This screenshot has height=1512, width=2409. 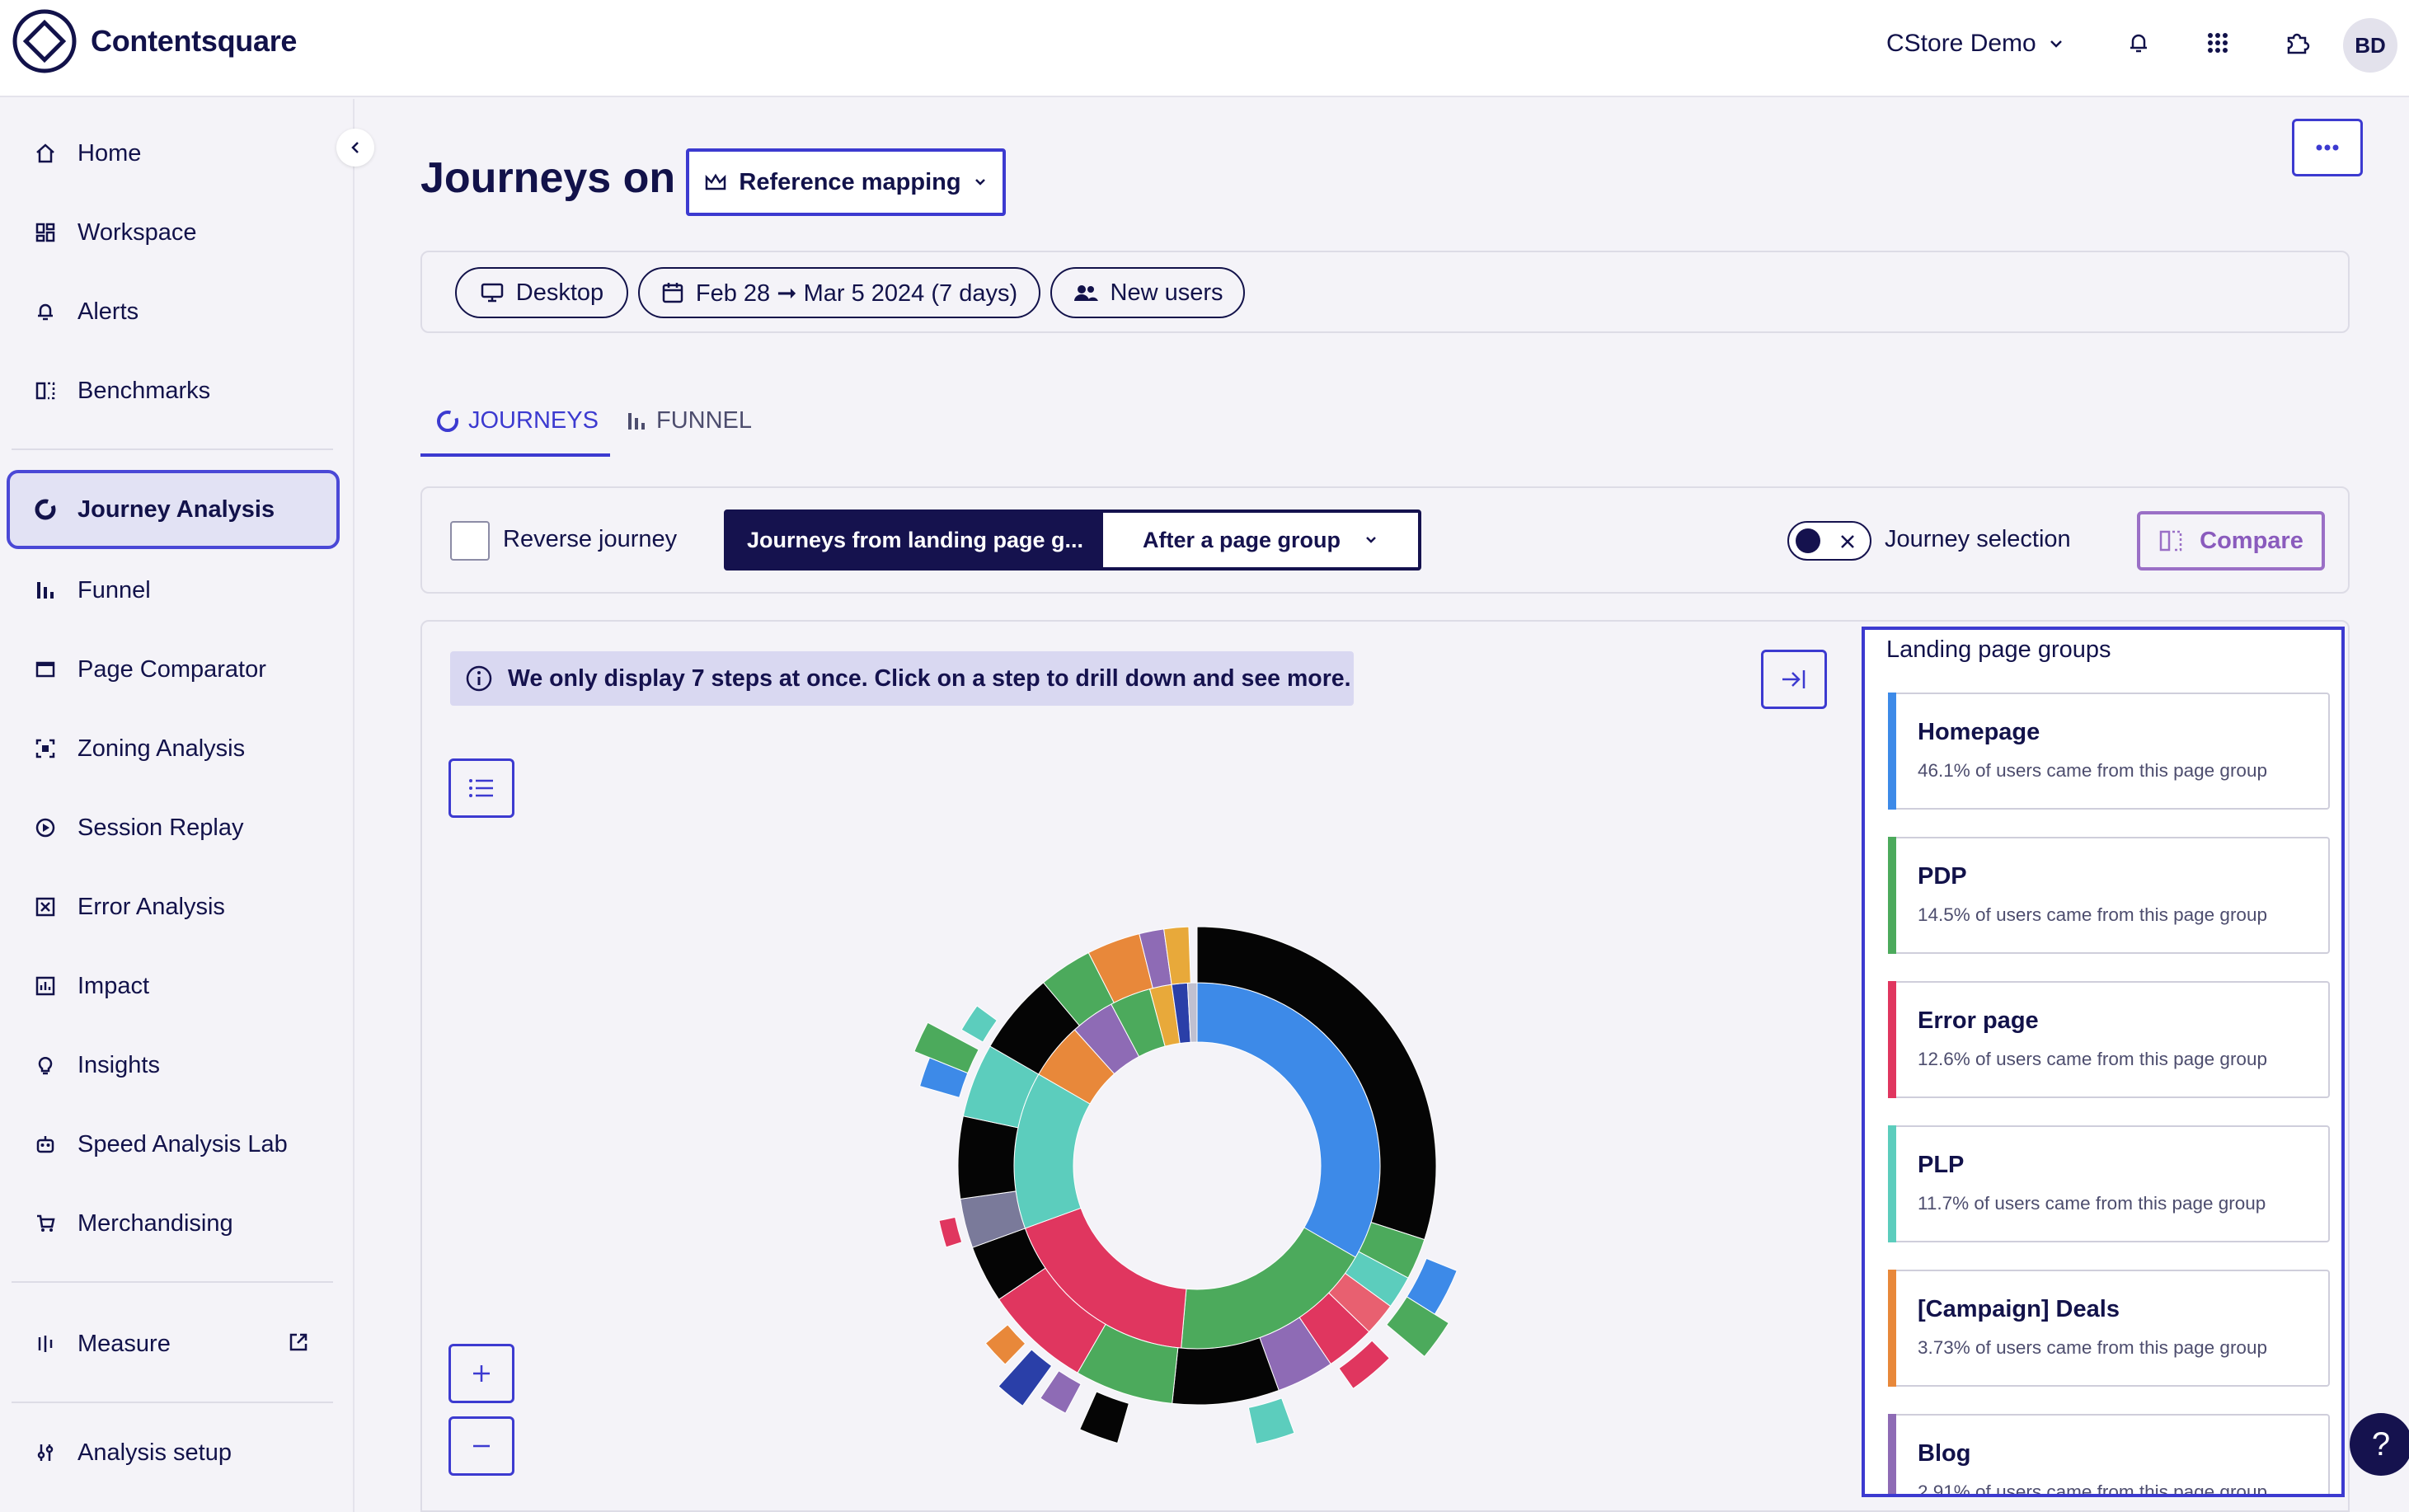 I want to click on after-page-group-dropdown: After a page group, so click(x=1260, y=540).